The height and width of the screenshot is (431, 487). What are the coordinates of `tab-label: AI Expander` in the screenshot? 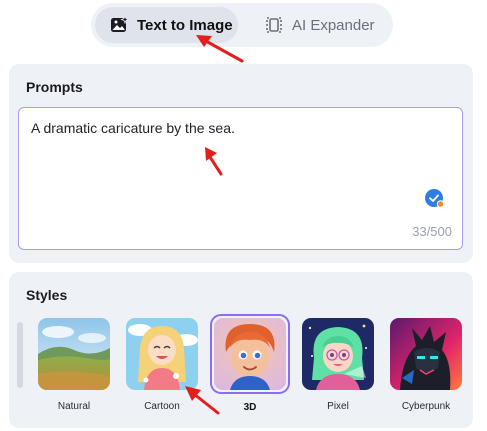 It's located at (333, 25).